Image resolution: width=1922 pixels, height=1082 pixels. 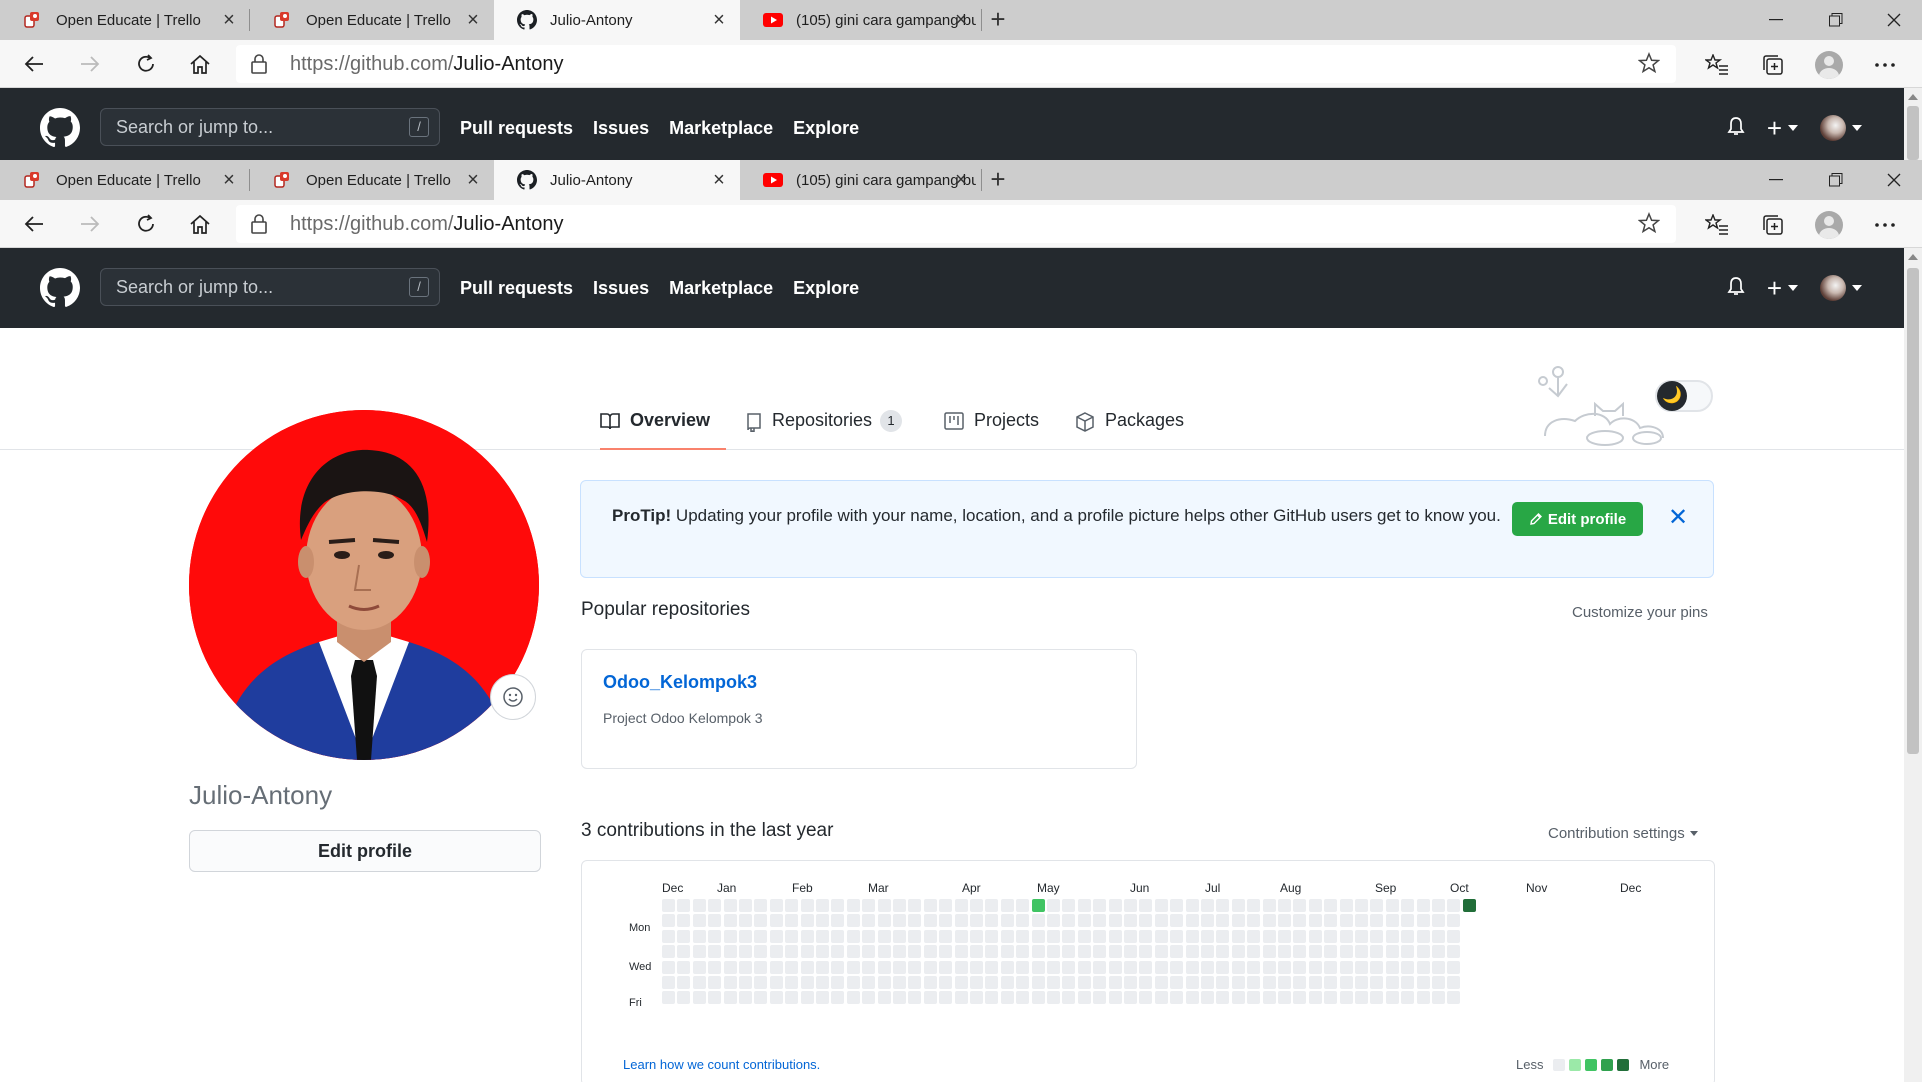 I want to click on more-menu-icon, so click(x=1885, y=225).